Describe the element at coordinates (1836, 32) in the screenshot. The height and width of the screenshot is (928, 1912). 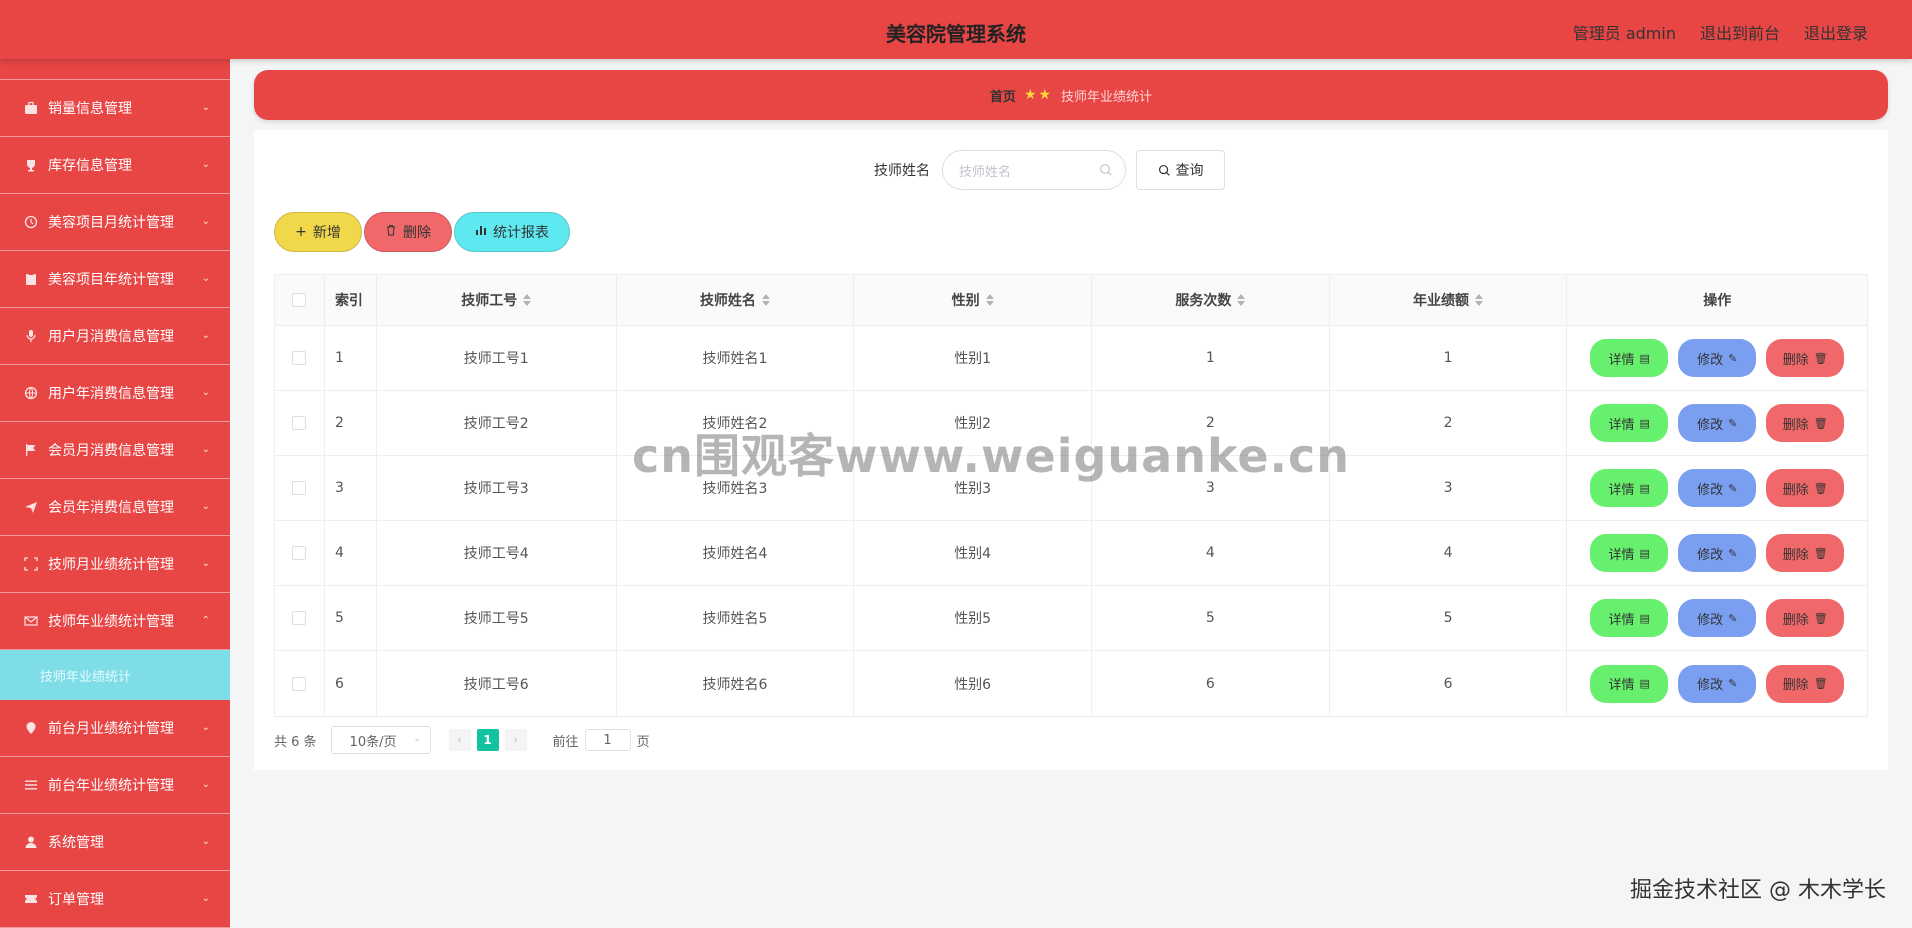
I see `logout-link: 退出登录` at that location.